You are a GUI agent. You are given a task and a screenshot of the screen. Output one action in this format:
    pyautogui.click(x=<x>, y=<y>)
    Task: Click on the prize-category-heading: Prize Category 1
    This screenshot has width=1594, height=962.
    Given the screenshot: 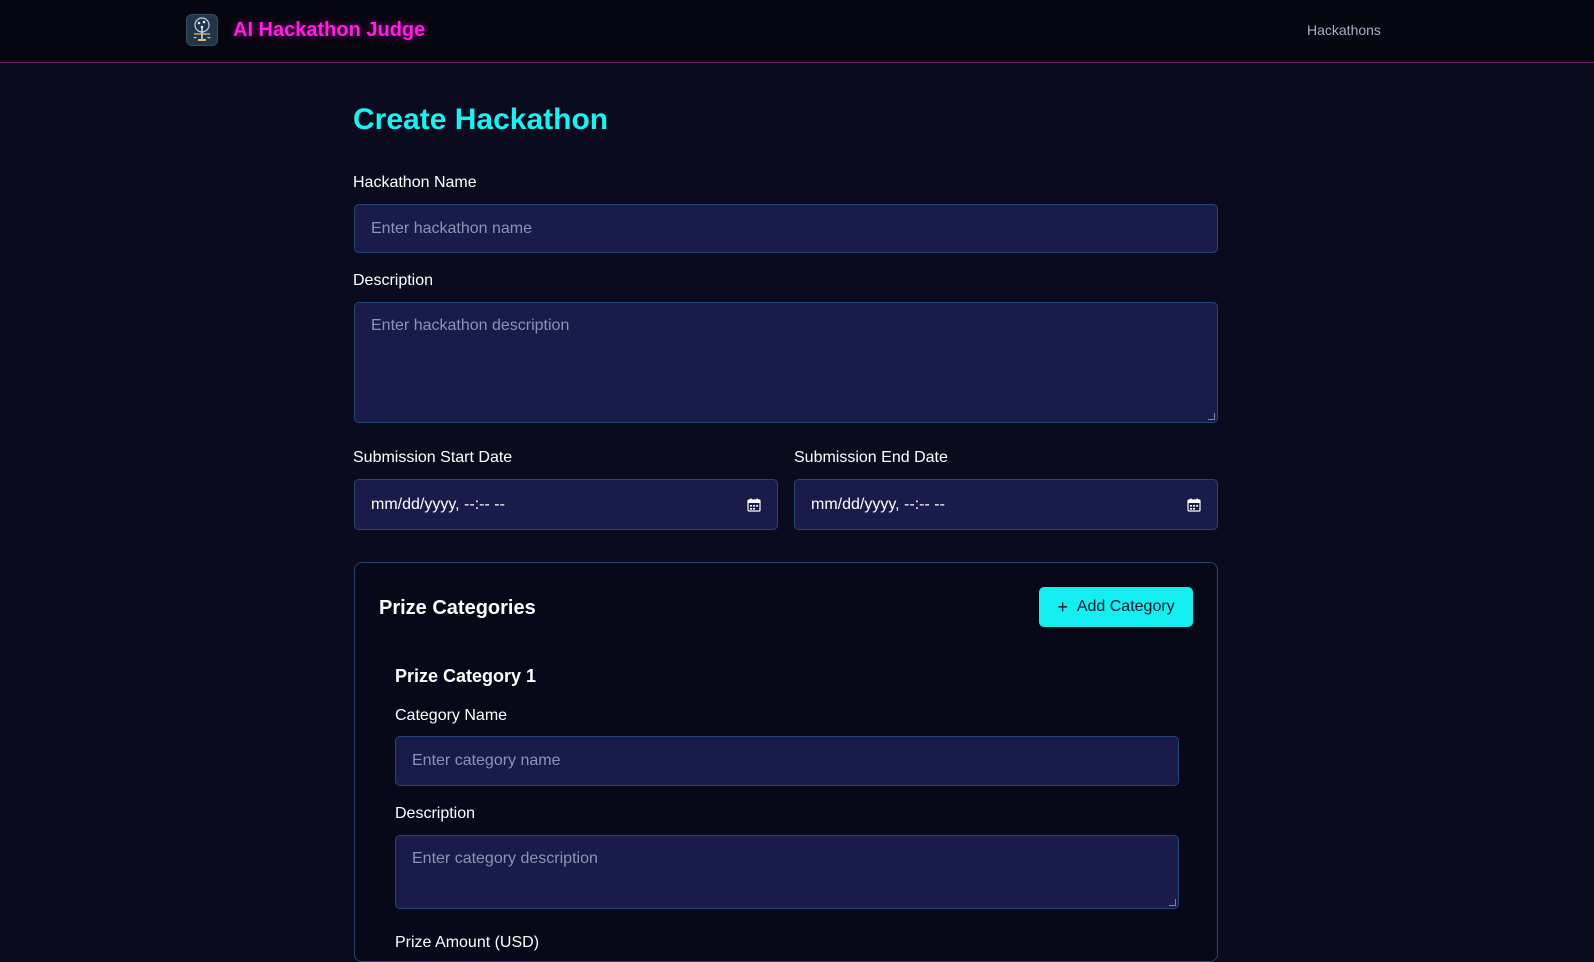 What is the action you would take?
    pyautogui.click(x=466, y=676)
    